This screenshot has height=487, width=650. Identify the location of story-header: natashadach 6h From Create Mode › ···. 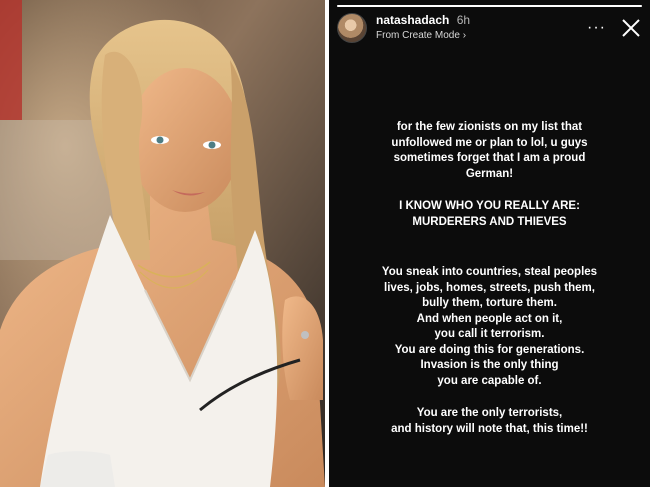
(489, 28).